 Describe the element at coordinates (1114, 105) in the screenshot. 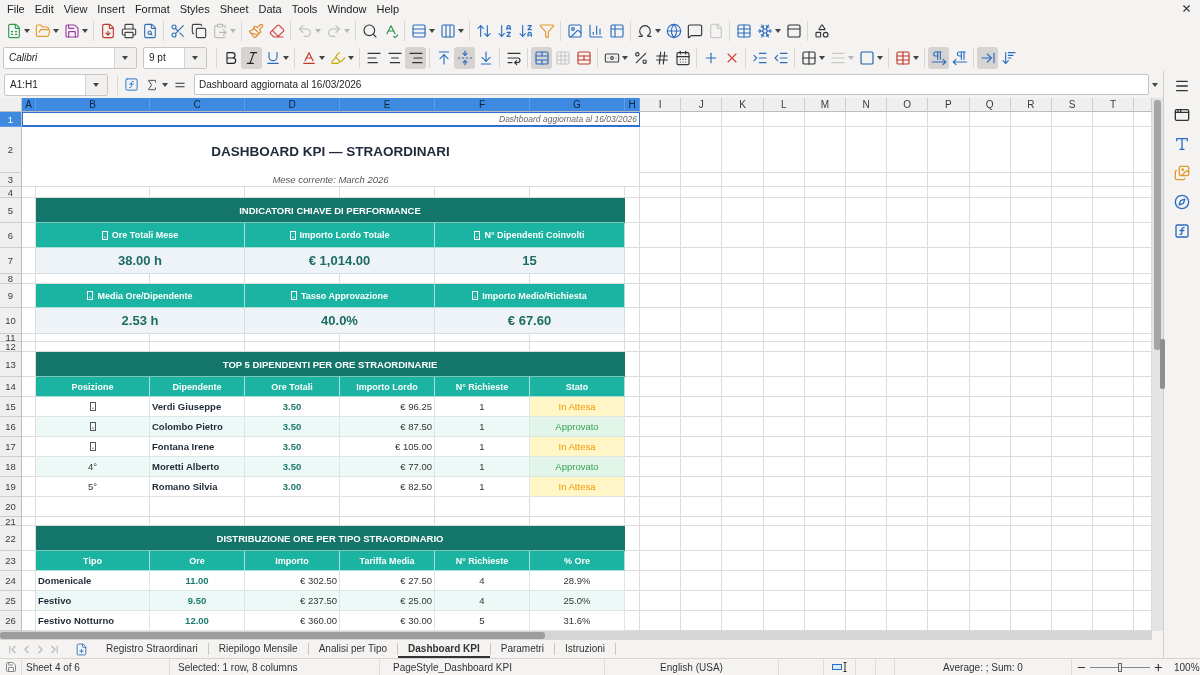

I see `column-header: T` at that location.